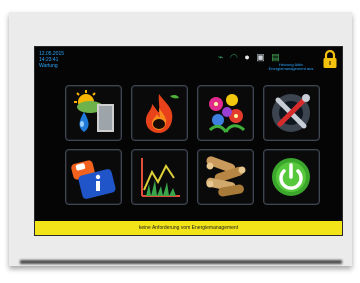 This screenshot has height=283, width=360. I want to click on lock-icon, so click(330, 59).